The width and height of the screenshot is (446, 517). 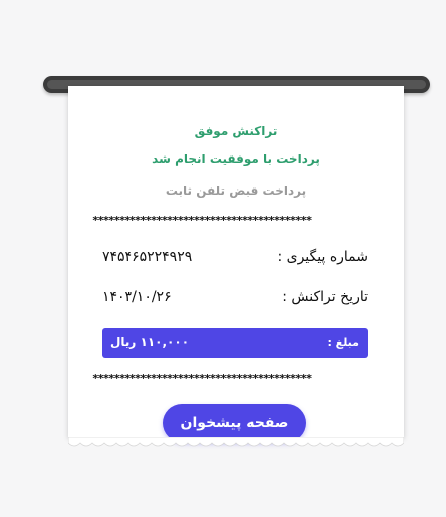 I want to click on transaction-date-row: تاریخ تراکنش : ۱۴۰۳/۱۰/۲۶, so click(x=235, y=300).